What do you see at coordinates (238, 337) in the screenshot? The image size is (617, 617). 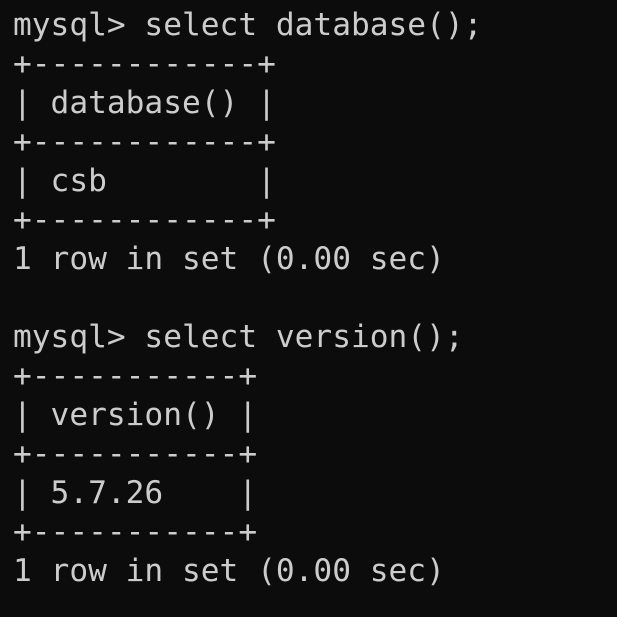 I see `command-line-version: mysql> select version();` at bounding box center [238, 337].